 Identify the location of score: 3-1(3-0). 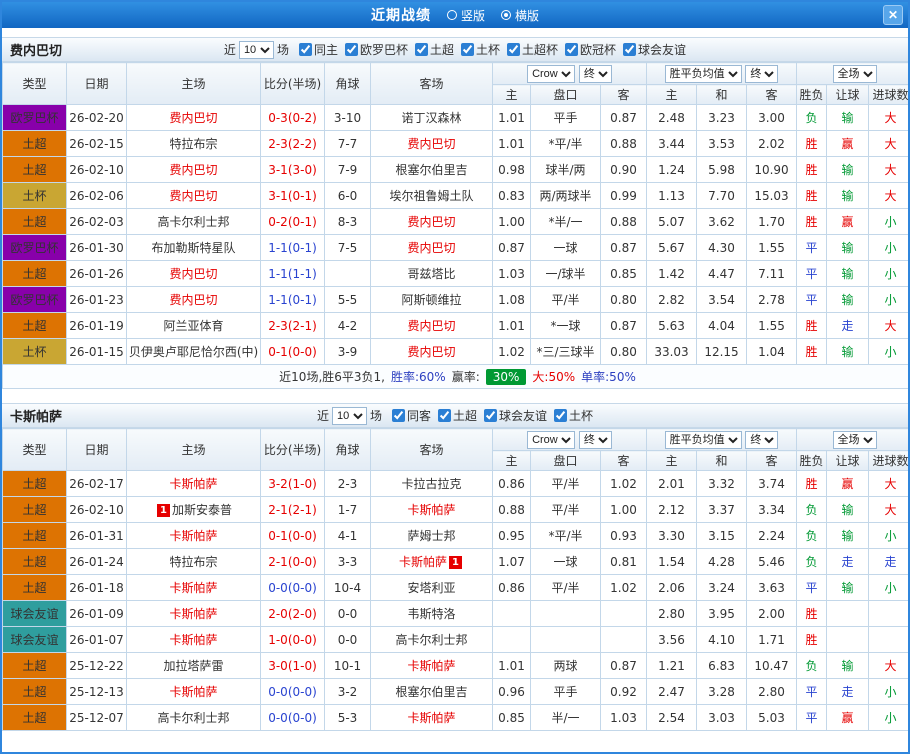
(292, 169).